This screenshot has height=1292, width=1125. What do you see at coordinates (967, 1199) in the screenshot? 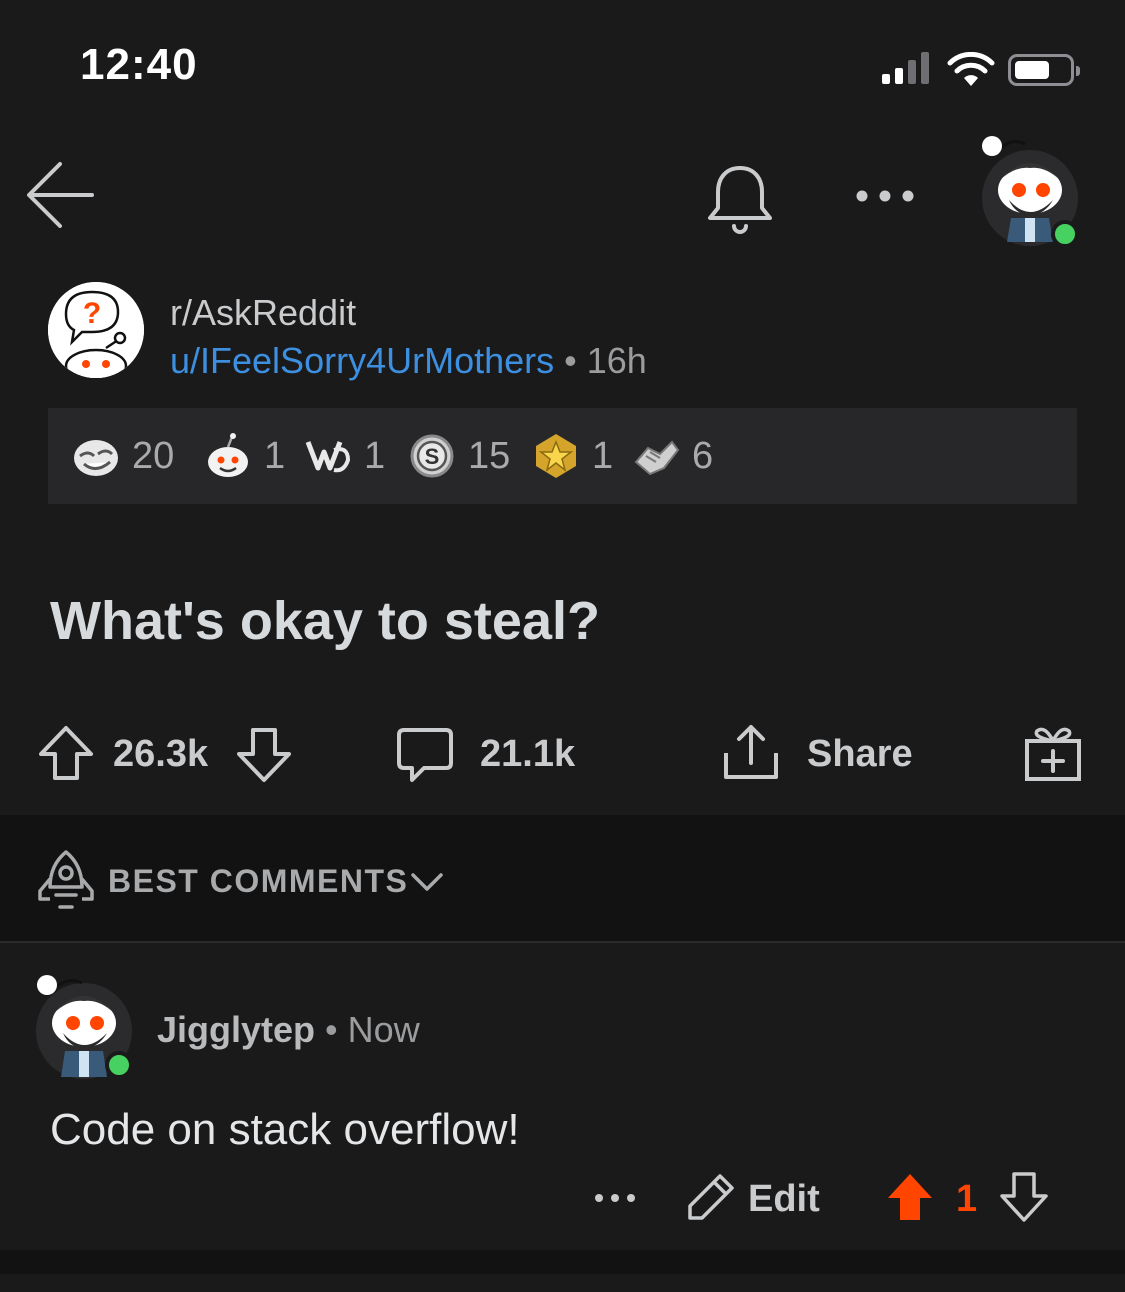
I see `comment-vote-count: 1` at bounding box center [967, 1199].